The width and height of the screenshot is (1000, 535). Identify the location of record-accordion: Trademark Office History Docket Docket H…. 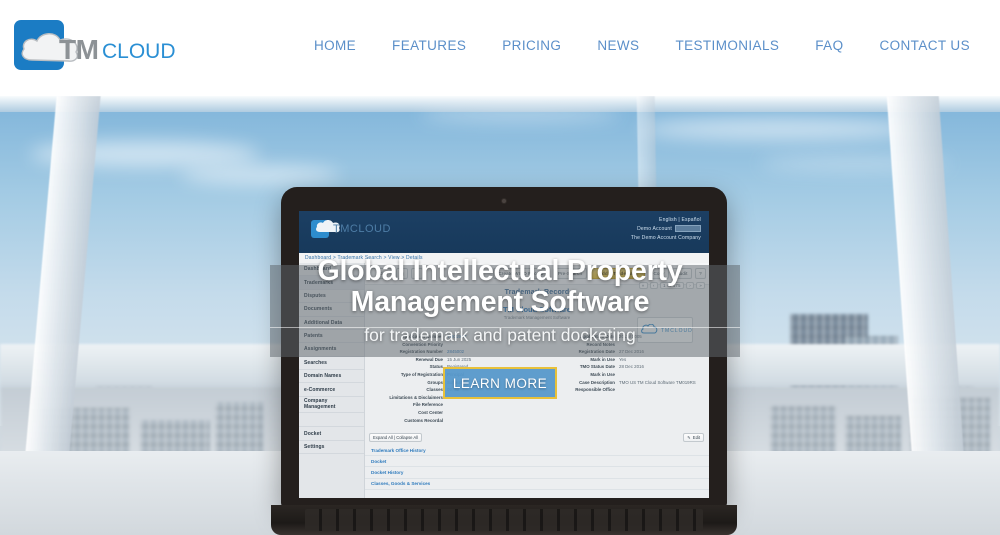
(537, 467).